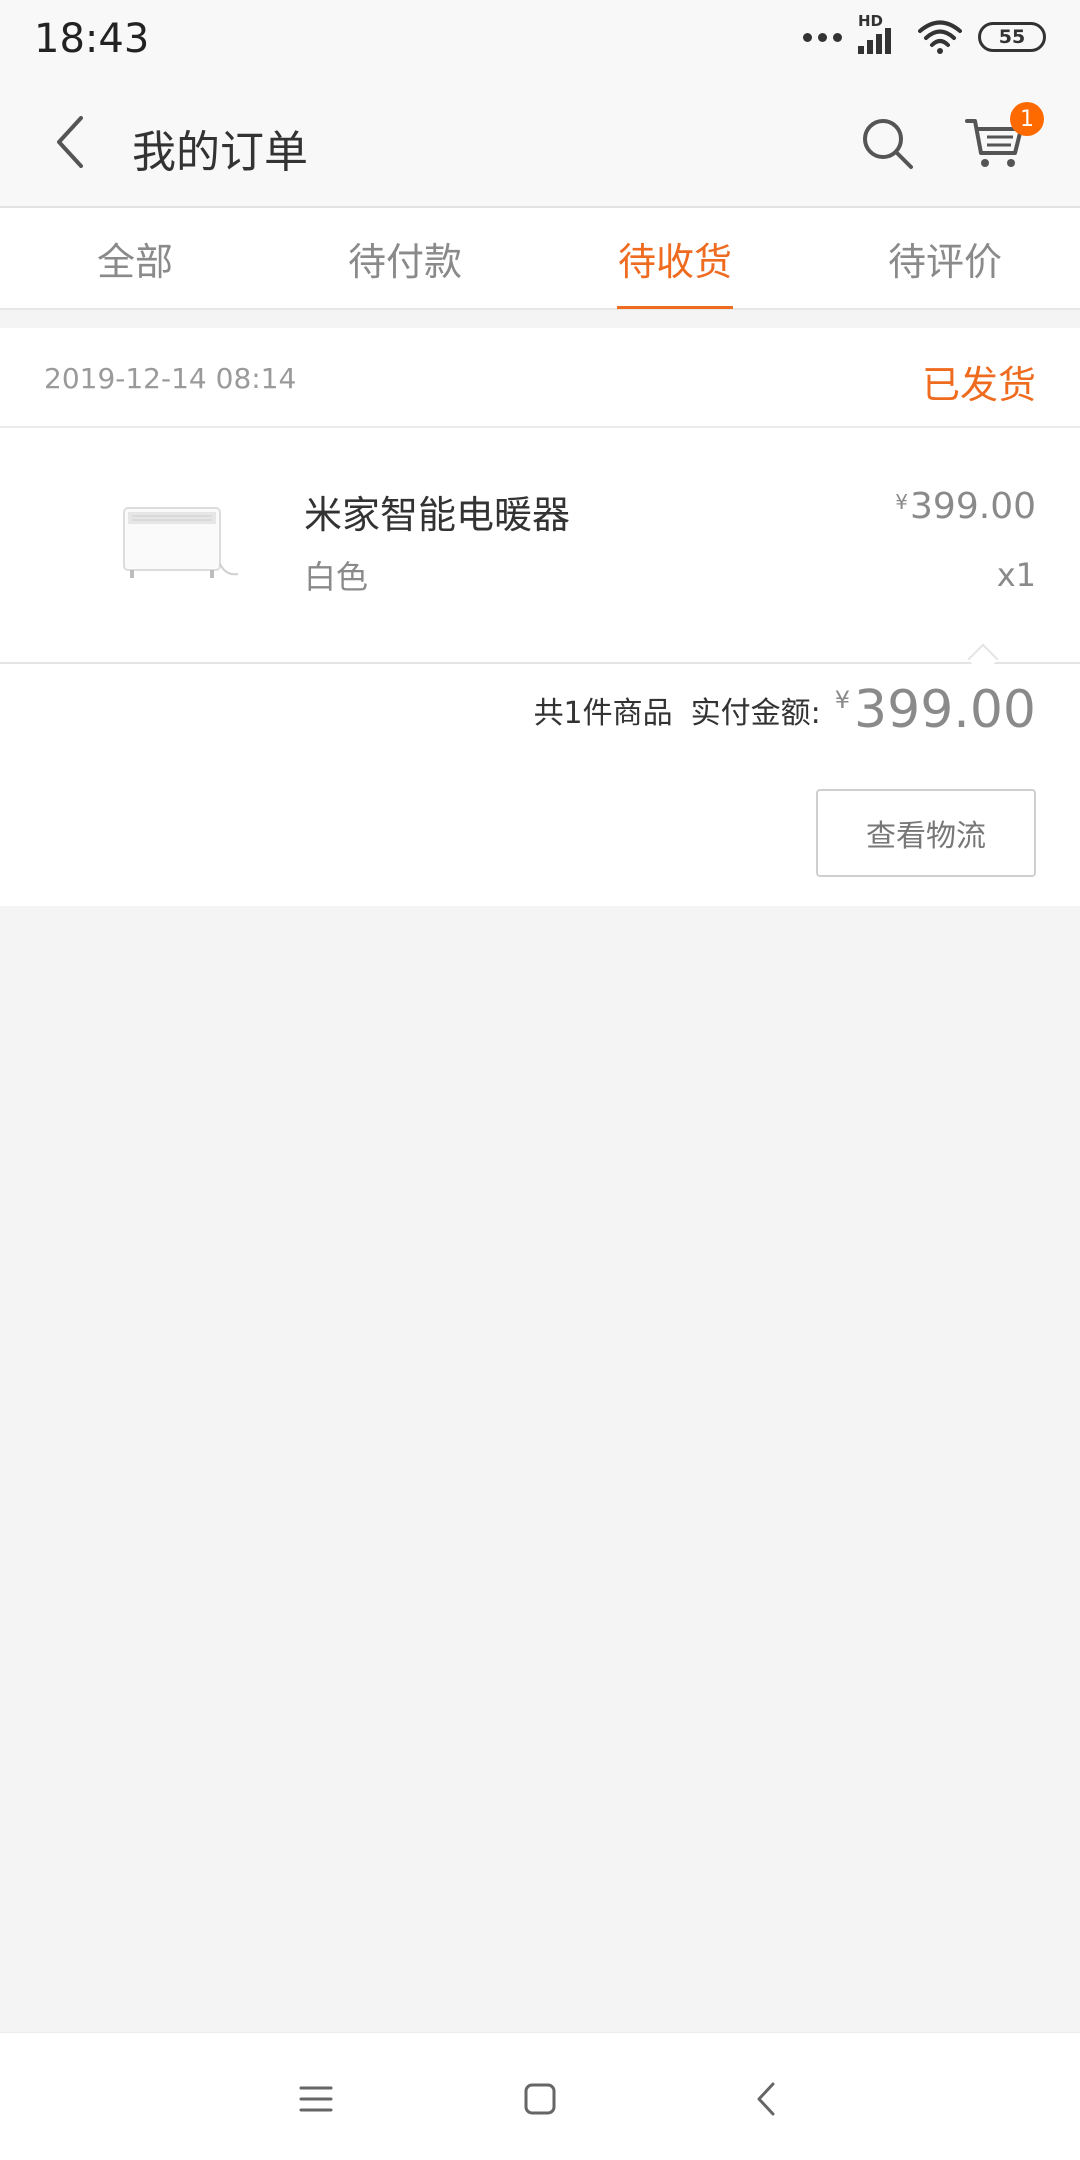 The image size is (1080, 2160). I want to click on product-price: ¥ 399.00, so click(965, 506).